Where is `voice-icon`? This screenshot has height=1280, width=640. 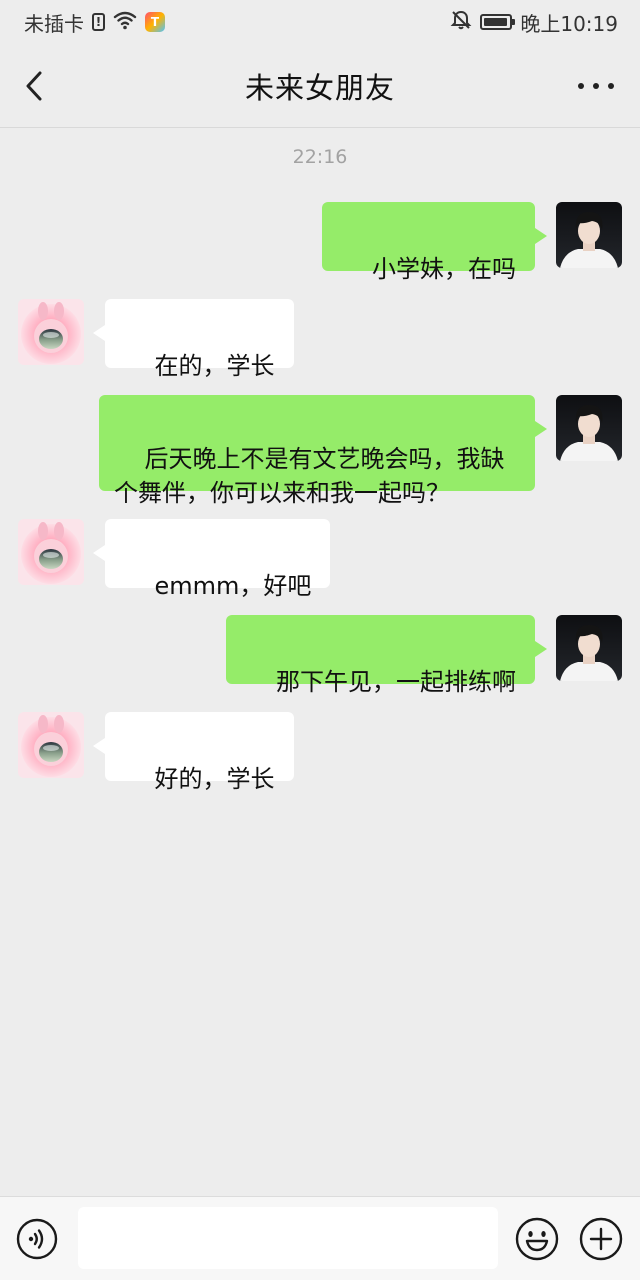
voice-icon is located at coordinates (37, 1239).